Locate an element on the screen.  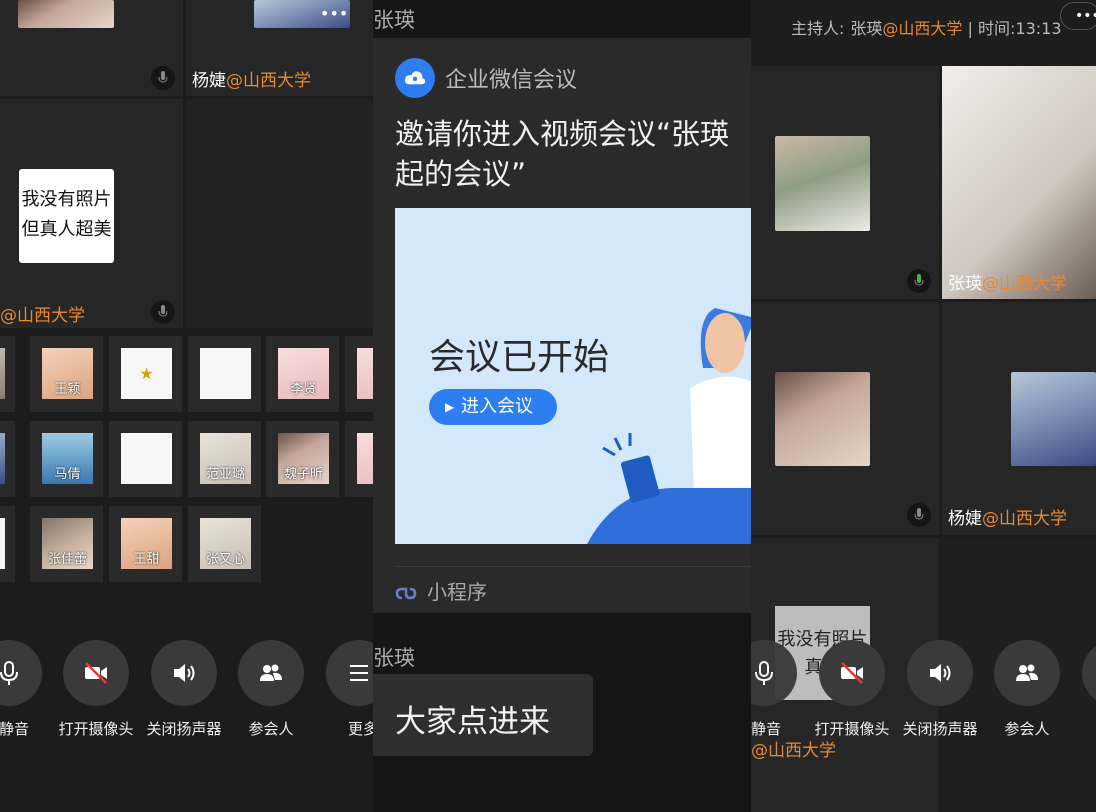
grid-tile: 范亚璐 is located at coordinates (224, 459).